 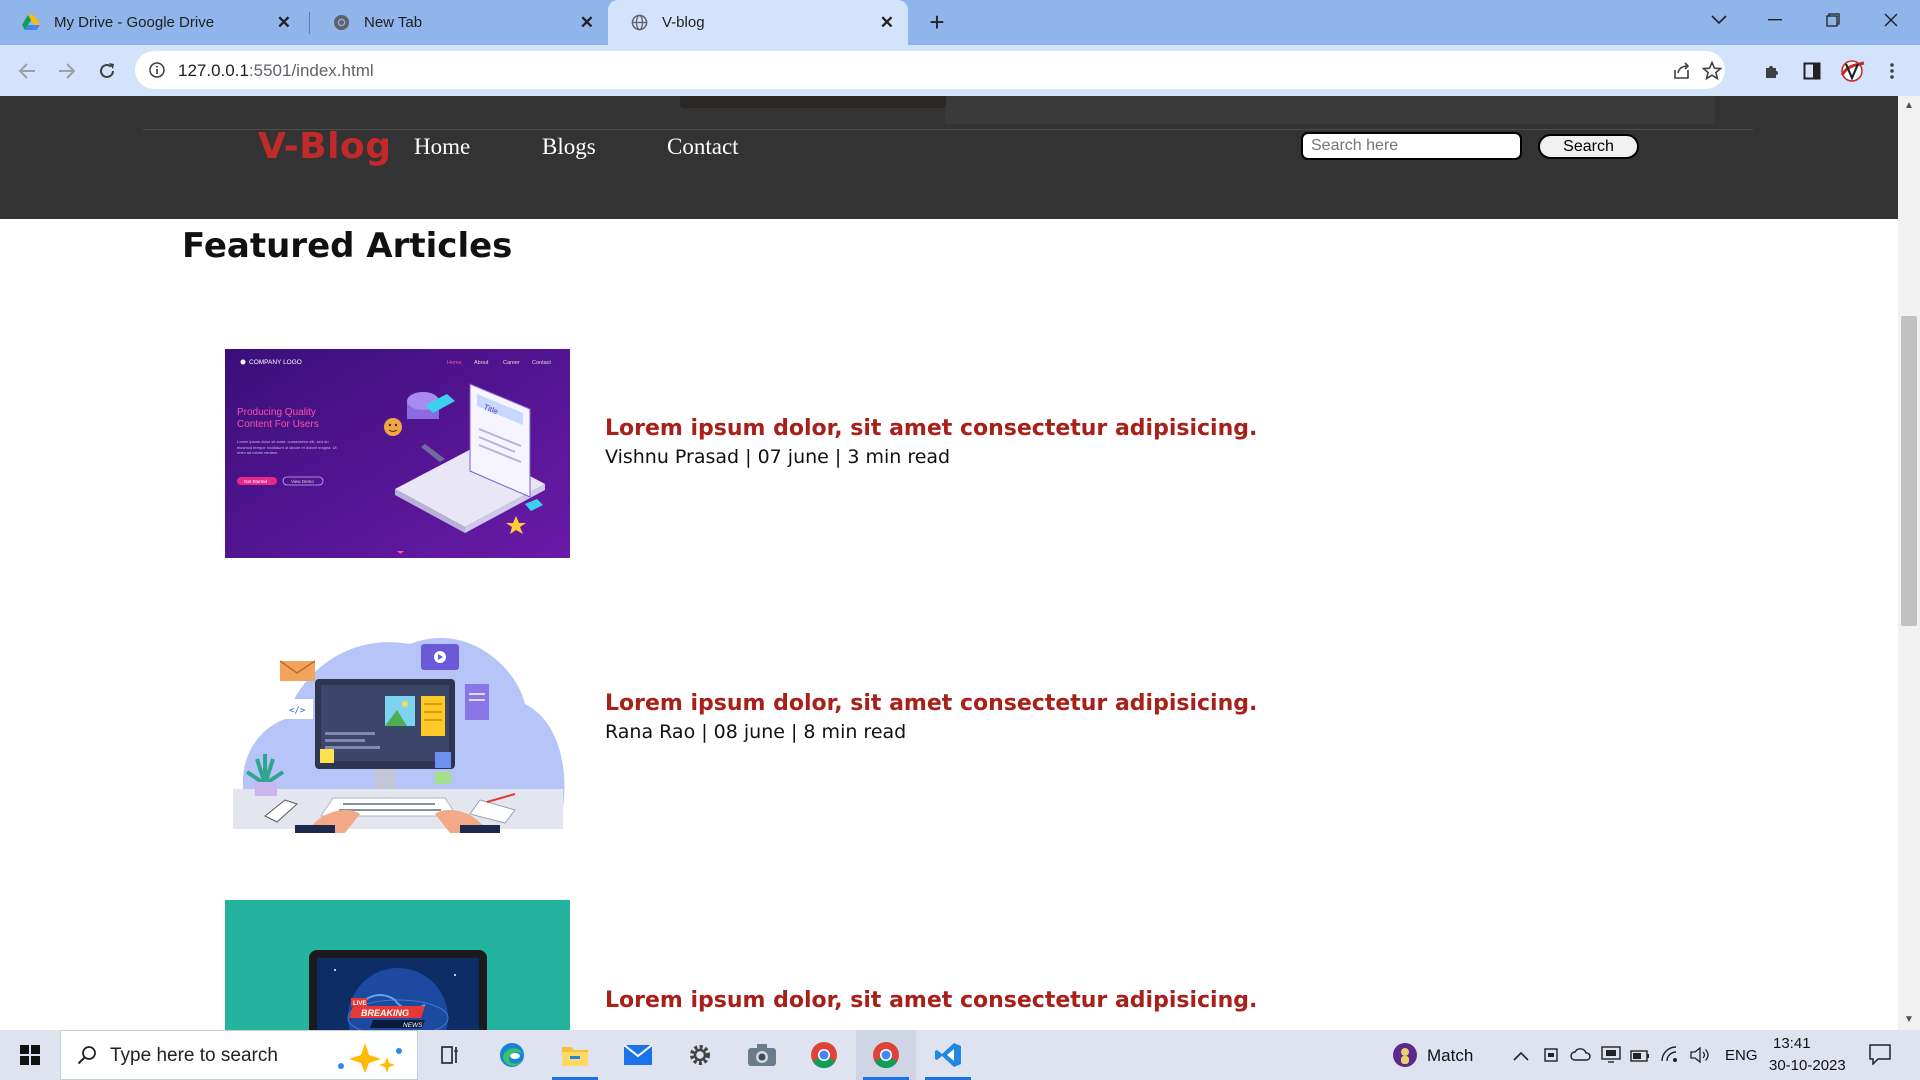 I want to click on weather-label: Match, so click(x=1450, y=1056).